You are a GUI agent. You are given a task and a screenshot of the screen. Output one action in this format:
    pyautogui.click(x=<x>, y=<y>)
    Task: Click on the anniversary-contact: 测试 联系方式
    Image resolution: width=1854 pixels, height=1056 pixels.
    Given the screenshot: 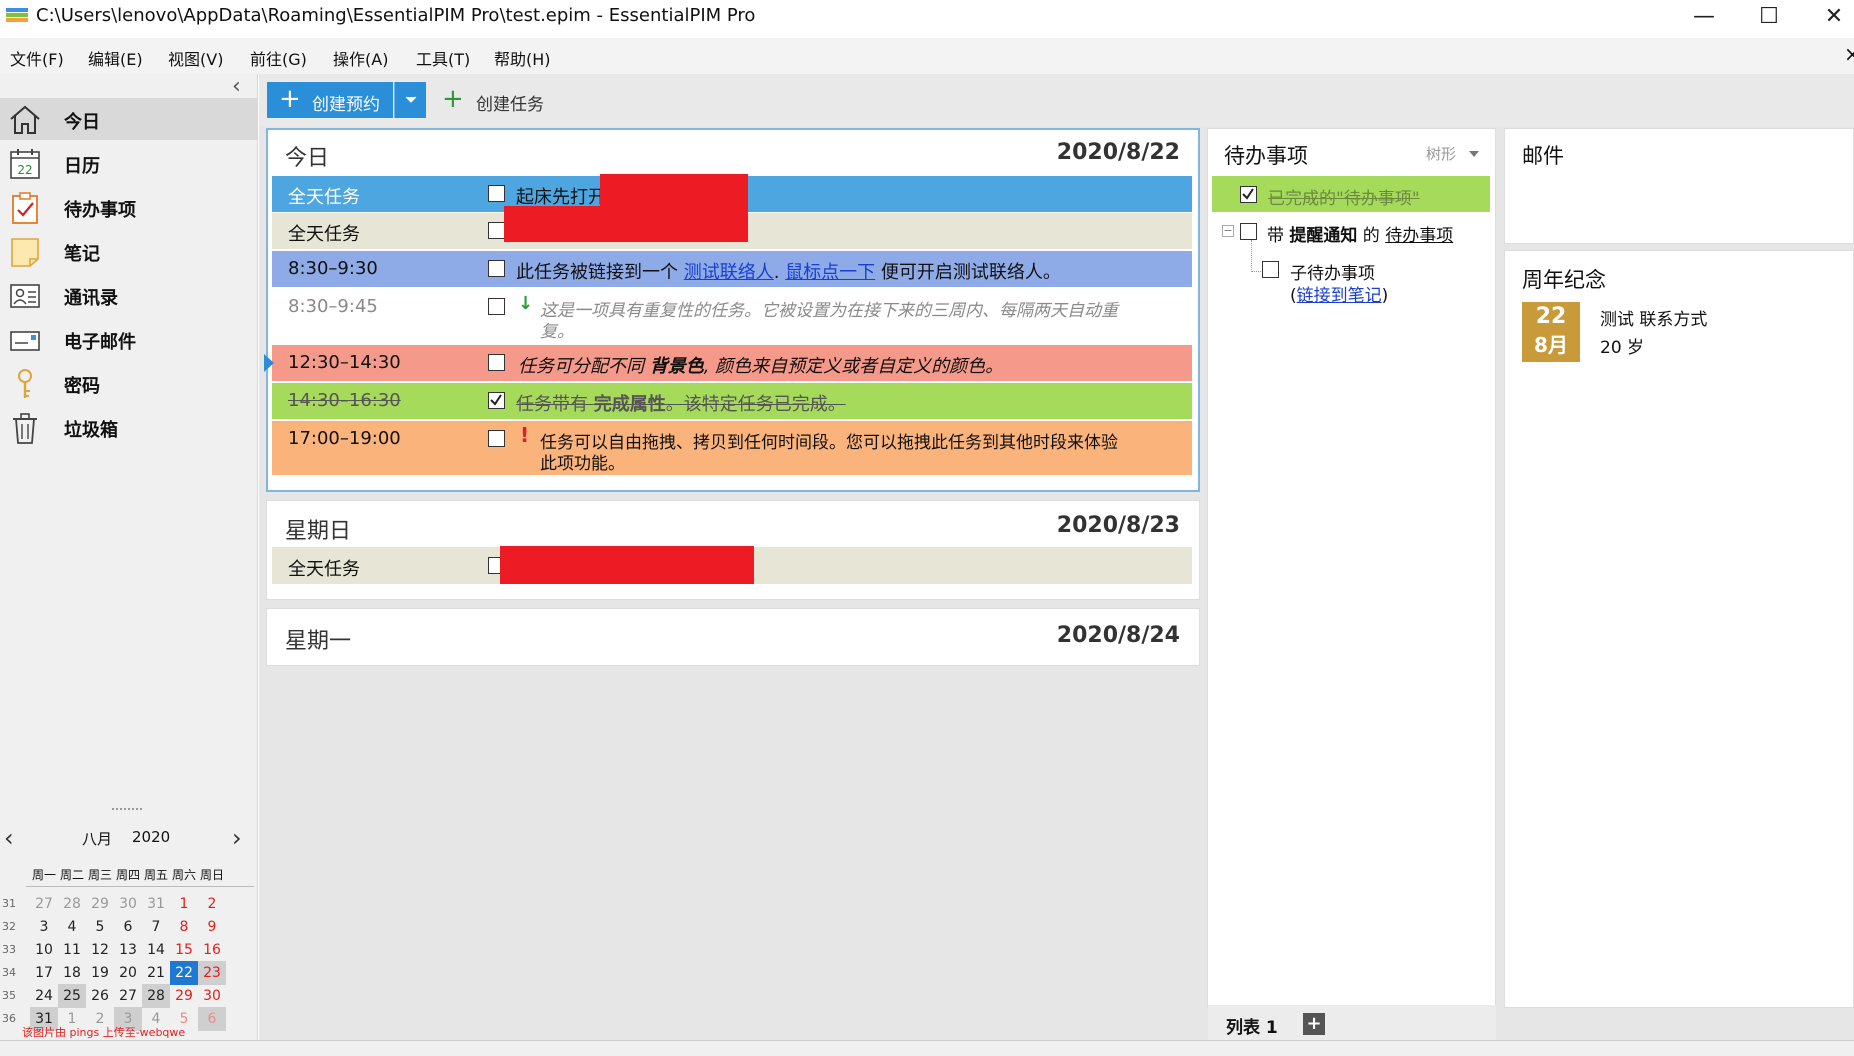 What is the action you would take?
    pyautogui.click(x=1653, y=317)
    